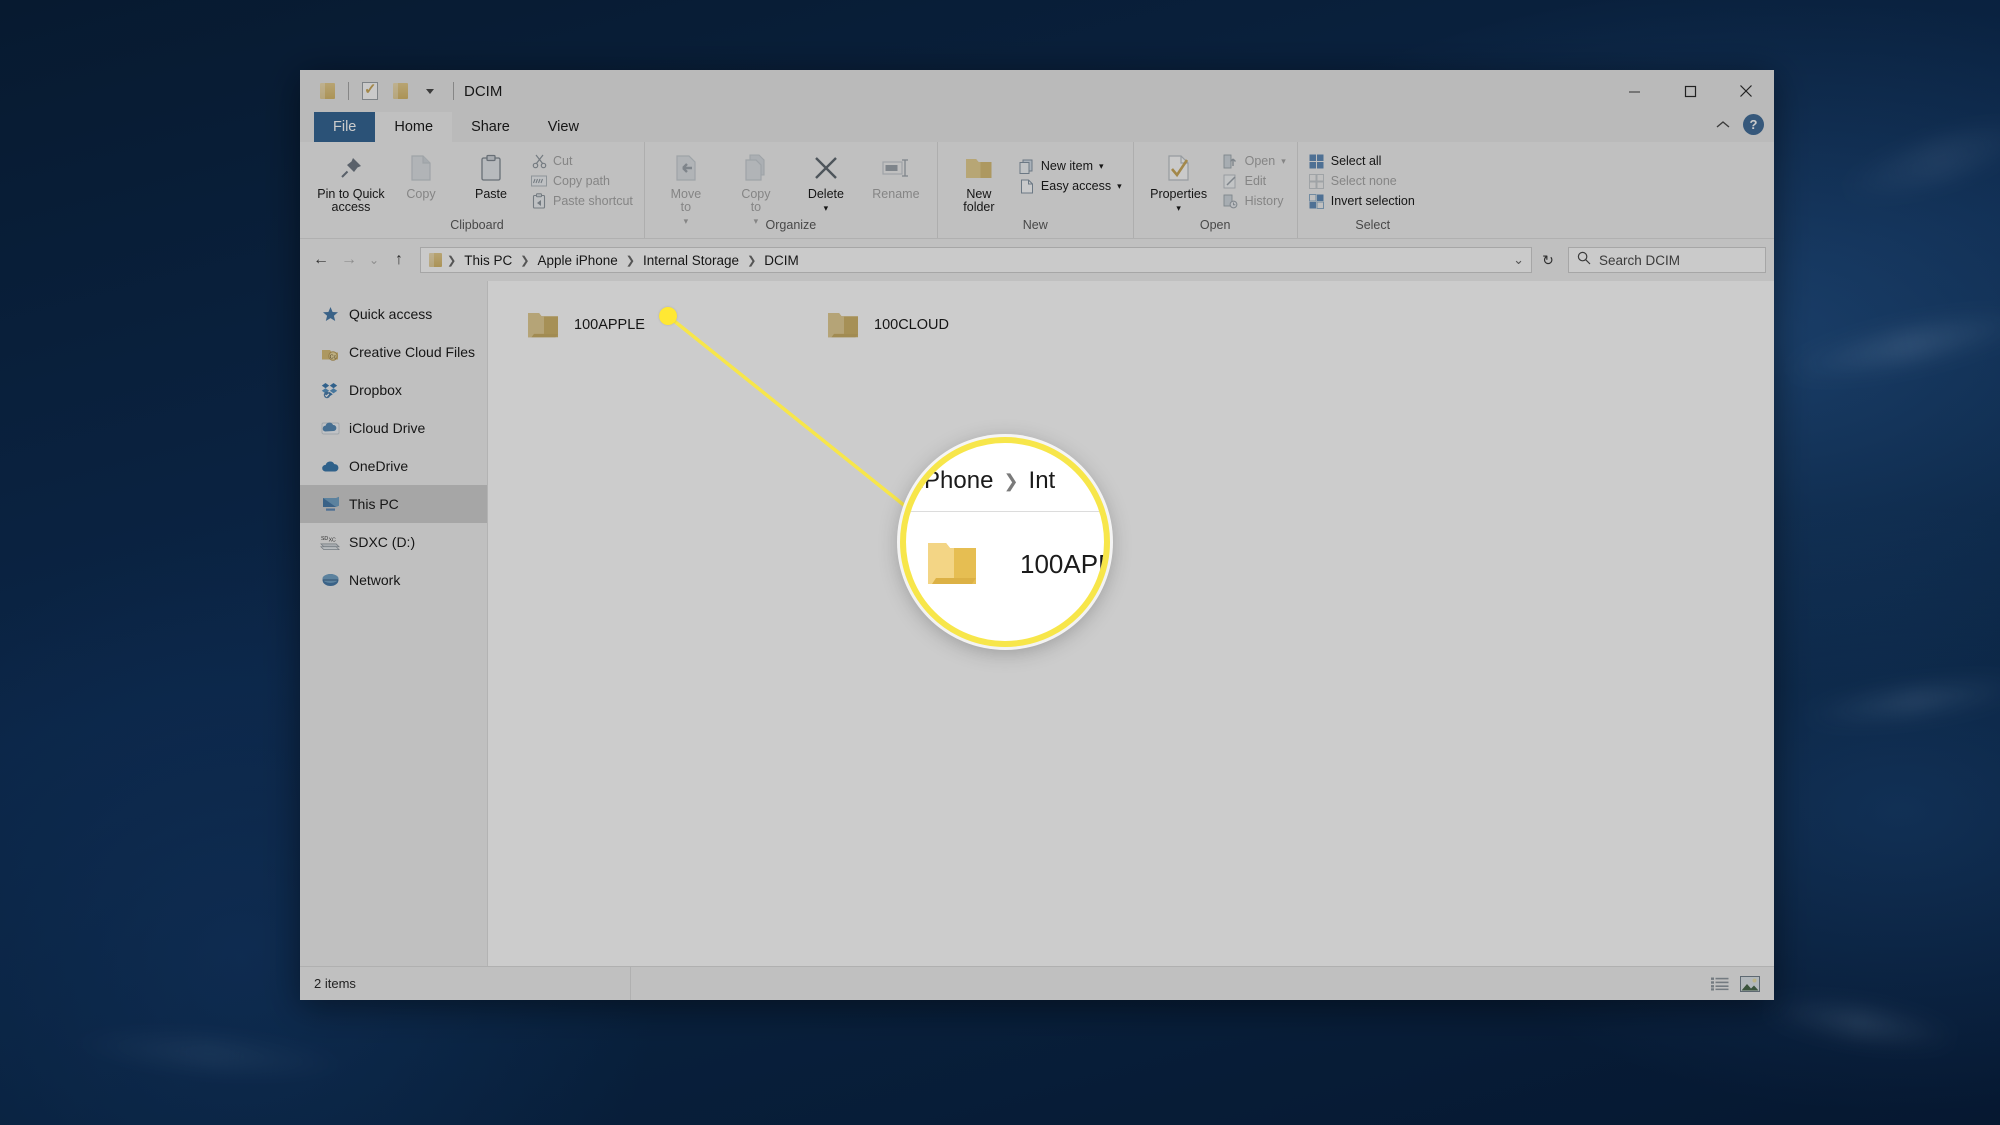  What do you see at coordinates (791, 225) in the screenshot?
I see `group-label-organize: Organize` at bounding box center [791, 225].